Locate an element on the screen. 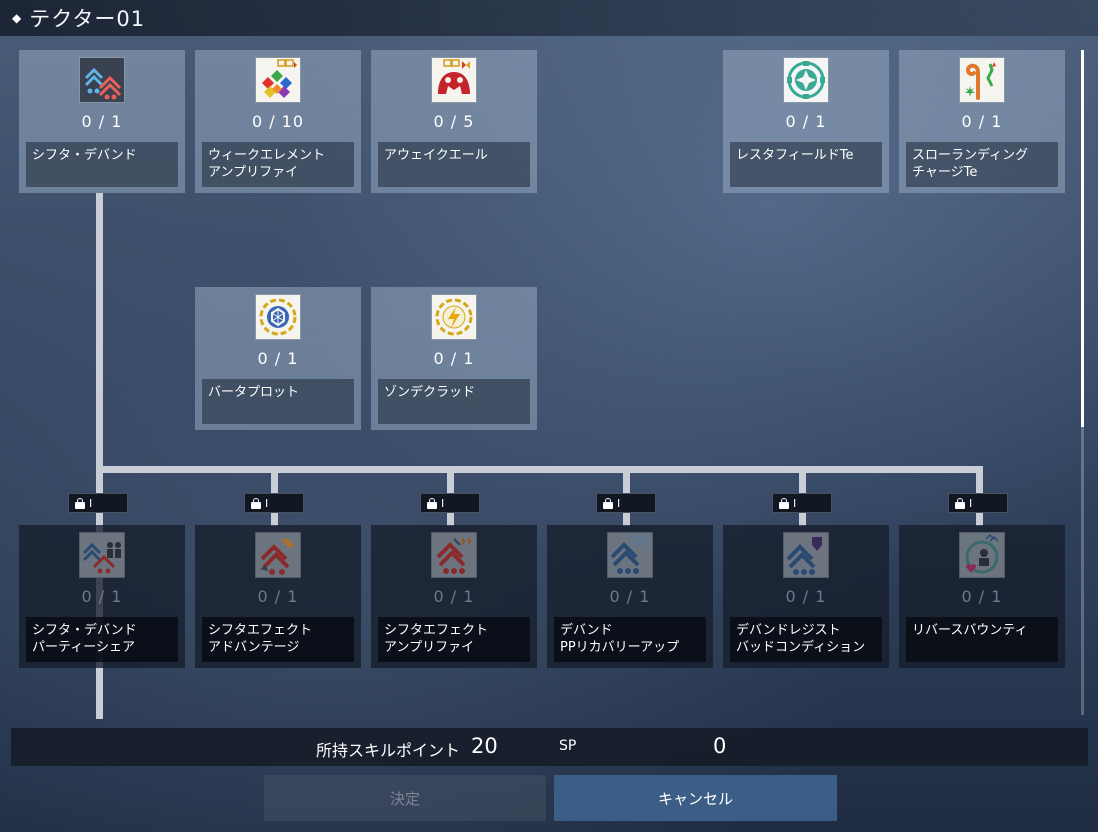 The height and width of the screenshot is (832, 1098). party-share-icon is located at coordinates (102, 555).